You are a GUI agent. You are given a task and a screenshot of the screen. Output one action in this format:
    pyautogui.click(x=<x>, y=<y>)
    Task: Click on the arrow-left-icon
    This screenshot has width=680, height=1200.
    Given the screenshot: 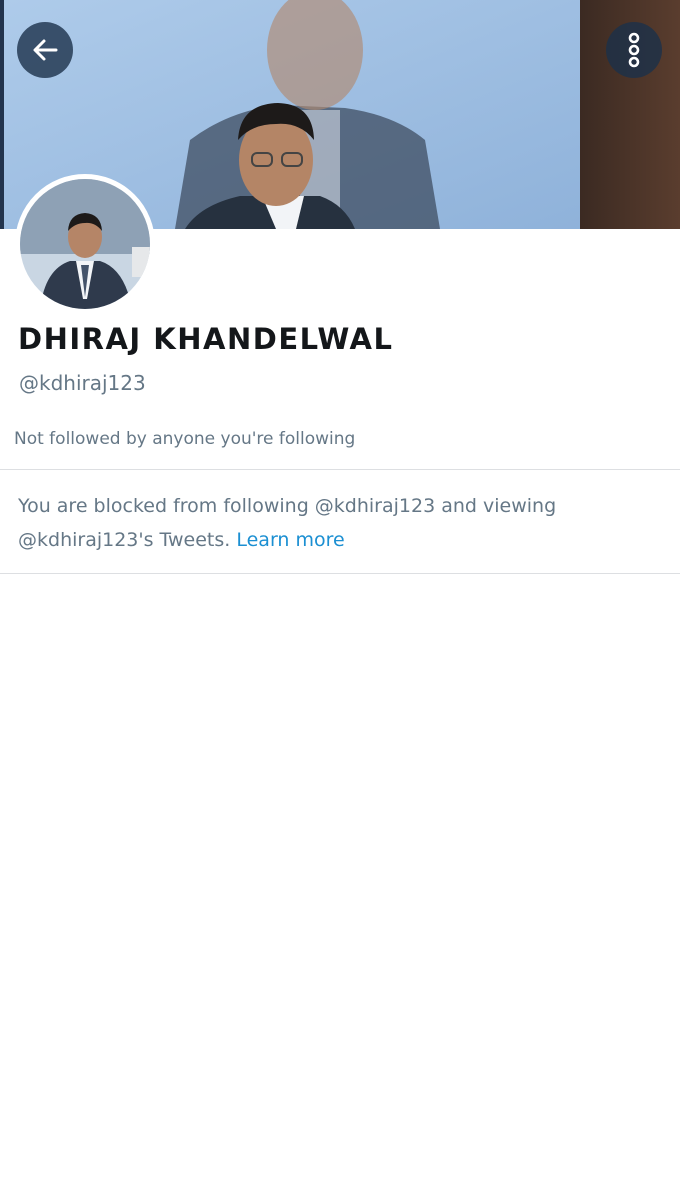 What is the action you would take?
    pyautogui.click(x=45, y=50)
    